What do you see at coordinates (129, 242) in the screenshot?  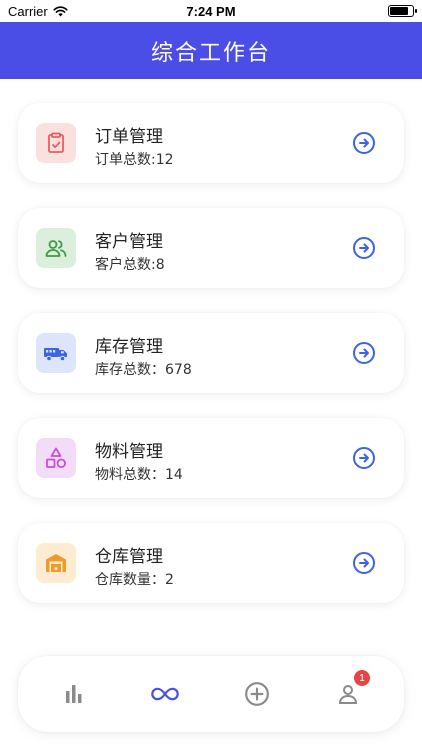 I see `card-title: 客户管理` at bounding box center [129, 242].